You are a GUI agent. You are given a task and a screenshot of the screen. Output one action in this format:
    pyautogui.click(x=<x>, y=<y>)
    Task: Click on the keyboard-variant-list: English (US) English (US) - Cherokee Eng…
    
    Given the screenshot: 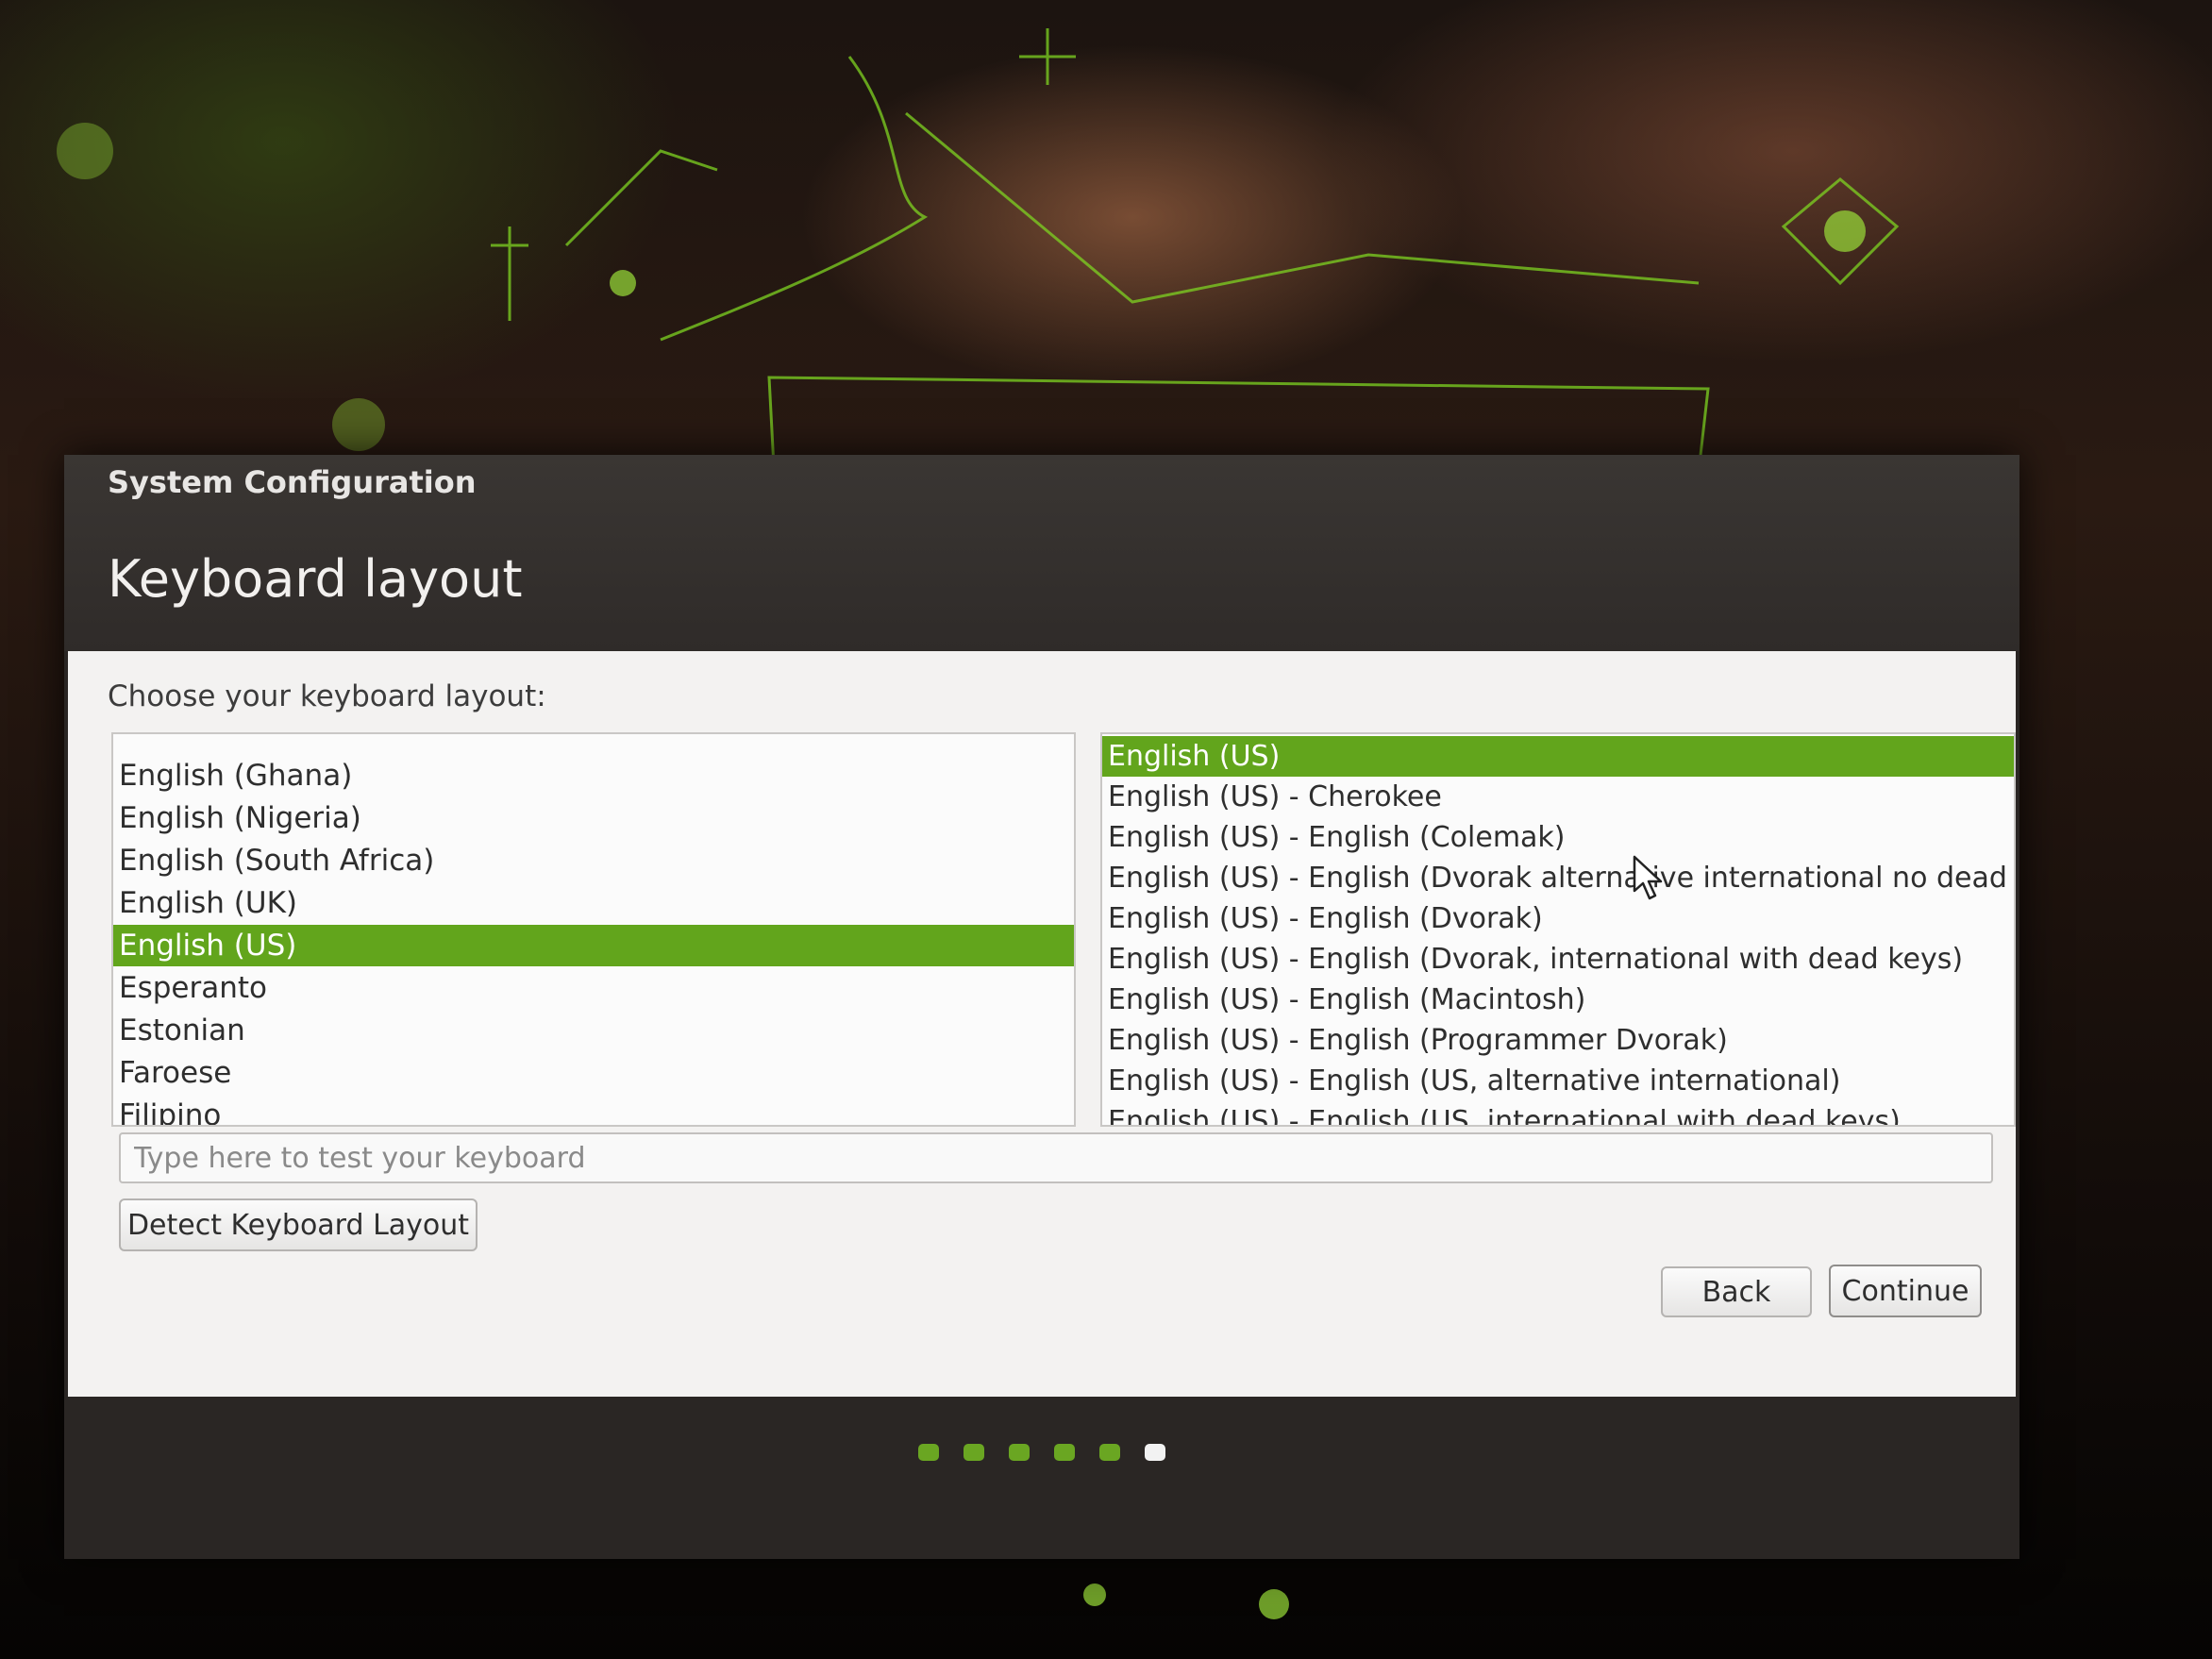 What is the action you would take?
    pyautogui.click(x=1558, y=930)
    